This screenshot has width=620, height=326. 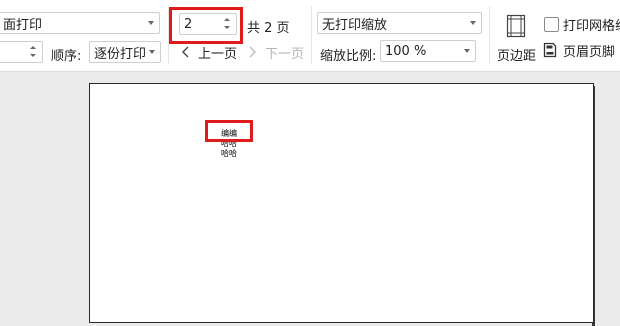 What do you see at coordinates (229, 131) in the screenshot?
I see `cell-highlight` at bounding box center [229, 131].